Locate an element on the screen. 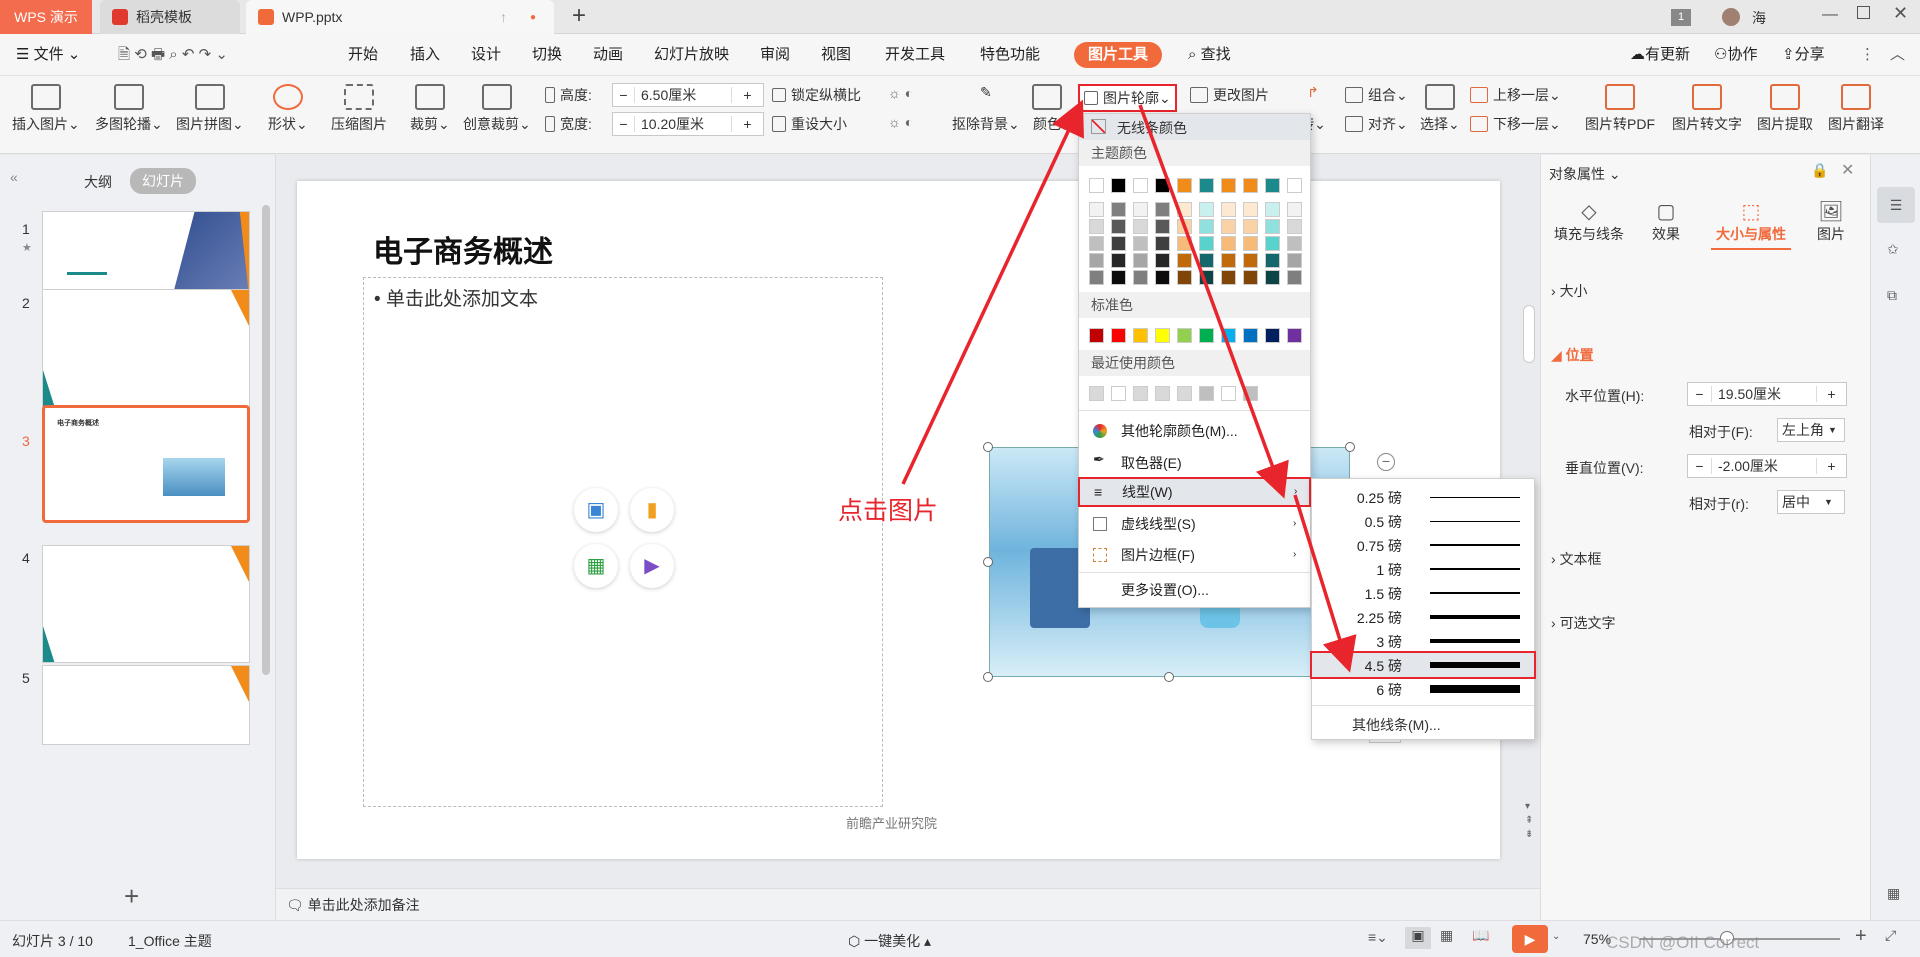  line-weight-item: 0.25 磅 is located at coordinates (1423, 497).